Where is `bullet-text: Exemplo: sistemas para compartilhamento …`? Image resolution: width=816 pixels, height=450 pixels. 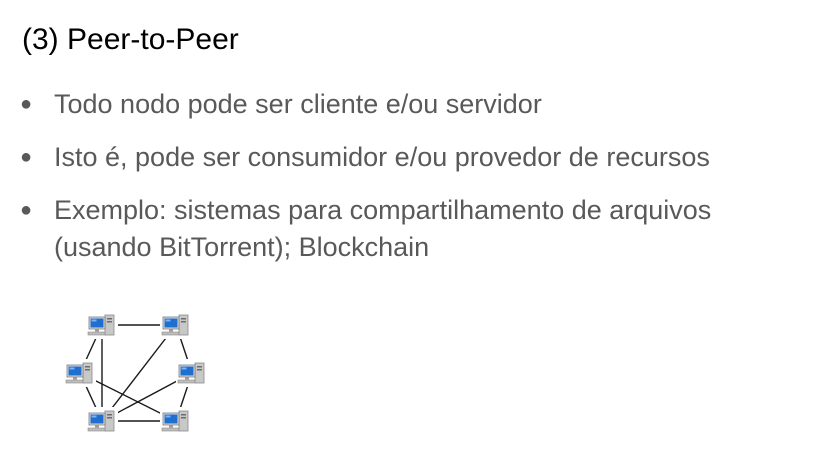 bullet-text: Exemplo: sistemas para compartilhamento … is located at coordinates (383, 228).